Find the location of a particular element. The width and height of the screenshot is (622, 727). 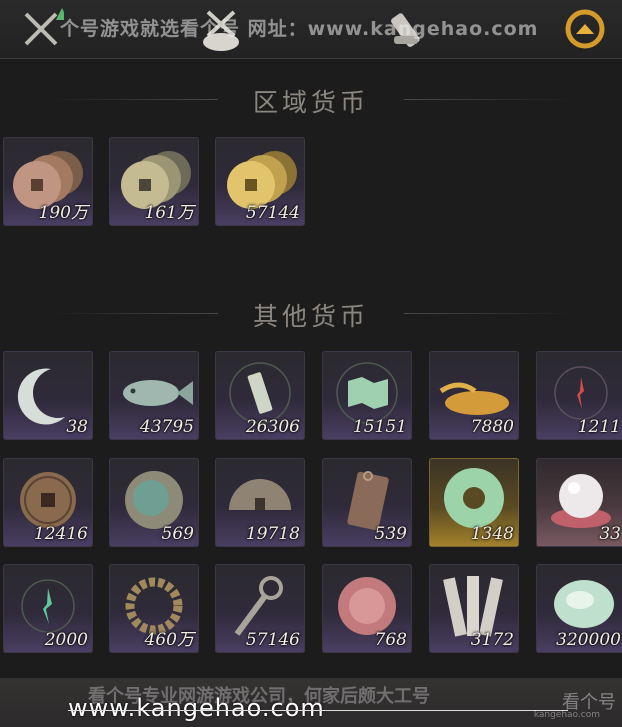

section-title-text: 区域货币 is located at coordinates (310, 102).